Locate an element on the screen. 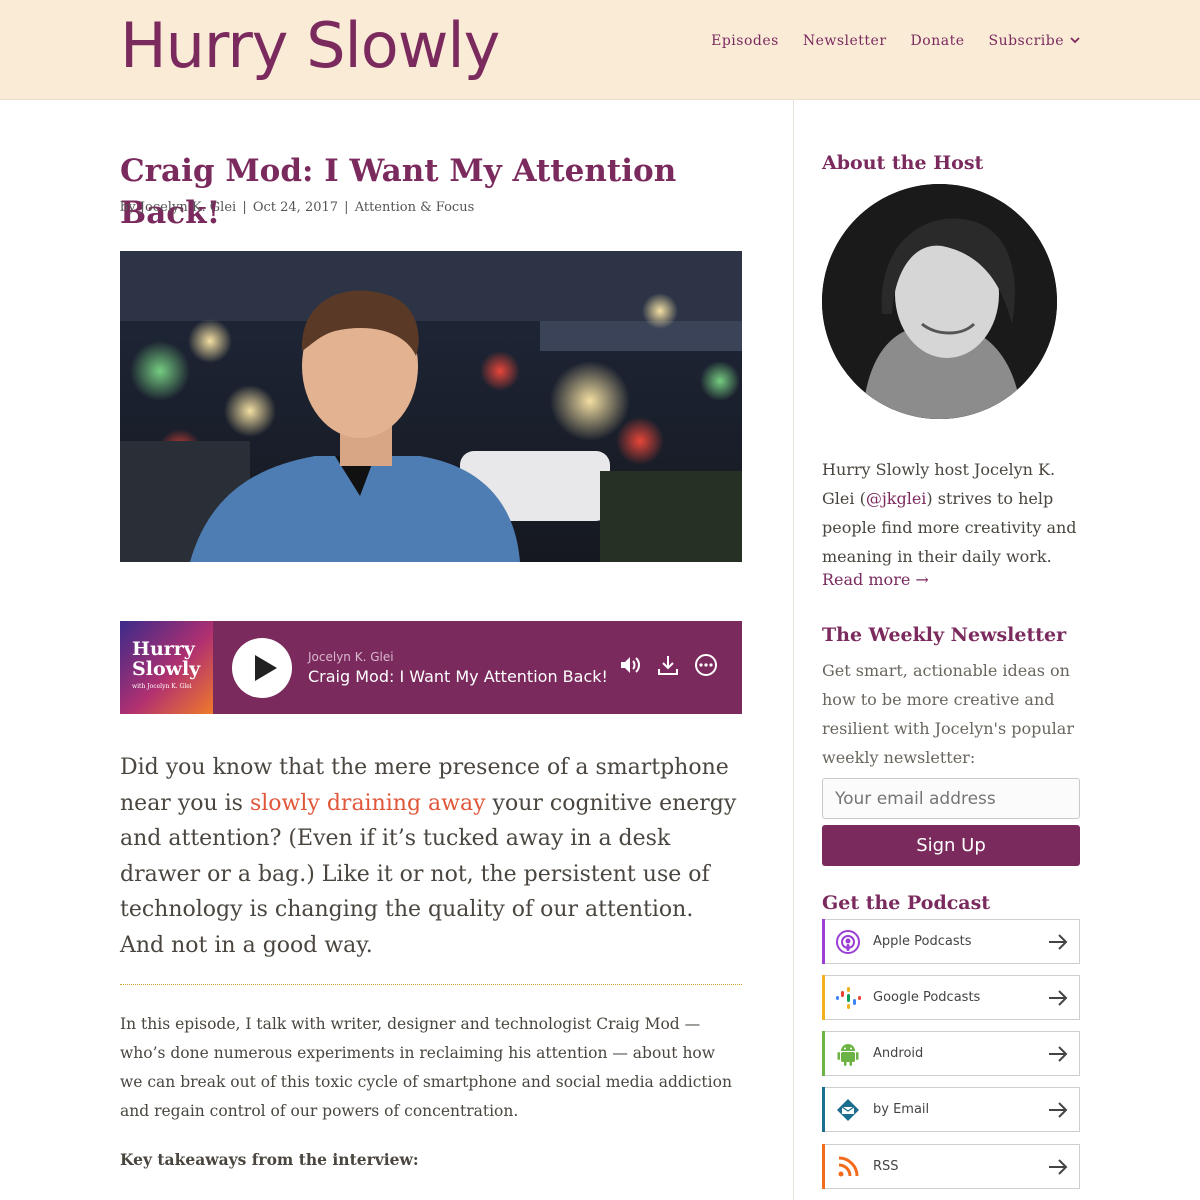 The height and width of the screenshot is (1200, 1200). rss-icon is located at coordinates (848, 1166).